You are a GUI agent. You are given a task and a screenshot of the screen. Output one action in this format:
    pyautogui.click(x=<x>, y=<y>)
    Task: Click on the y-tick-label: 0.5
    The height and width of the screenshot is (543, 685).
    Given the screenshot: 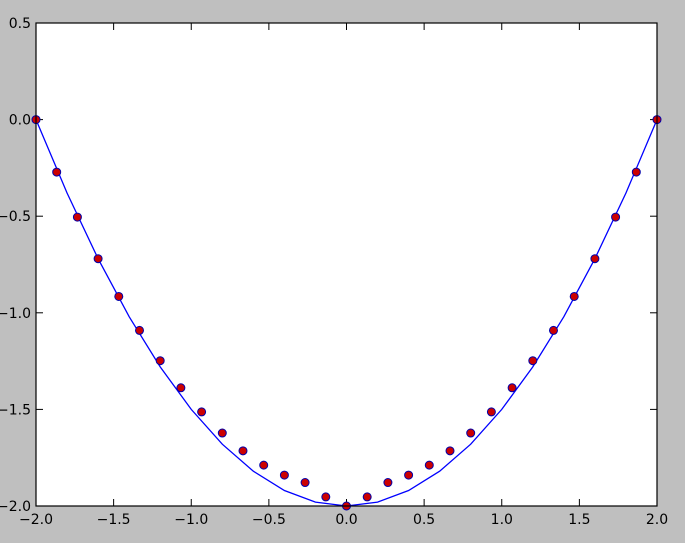 What is the action you would take?
    pyautogui.click(x=20, y=24)
    